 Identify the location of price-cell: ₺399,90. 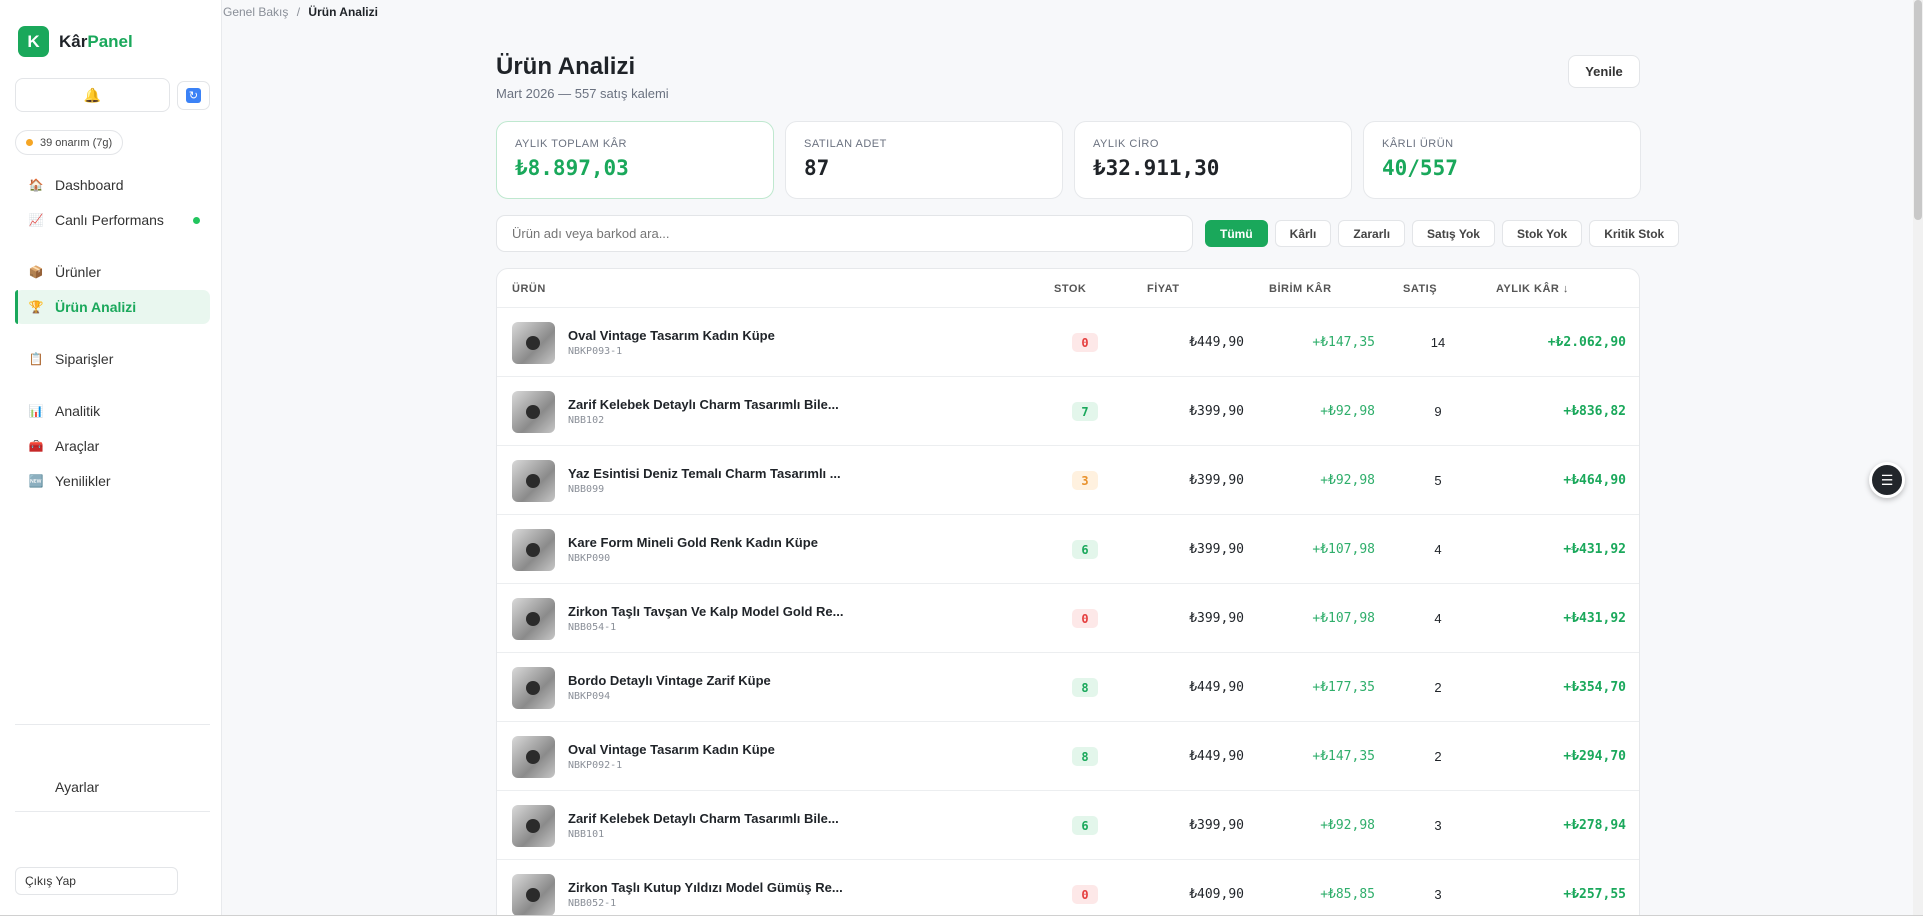
(1216, 825).